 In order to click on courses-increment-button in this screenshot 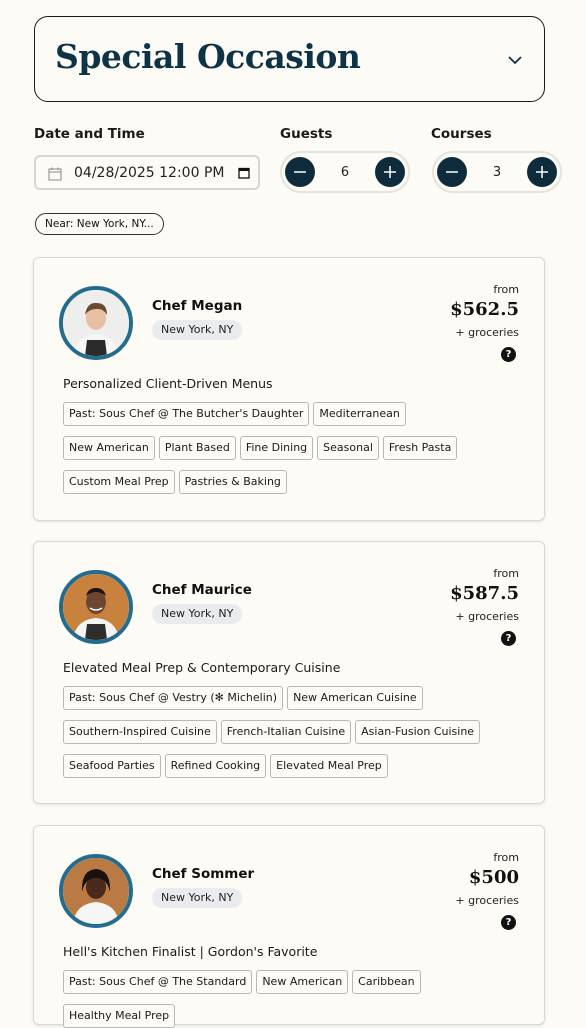, I will do `click(542, 172)`.